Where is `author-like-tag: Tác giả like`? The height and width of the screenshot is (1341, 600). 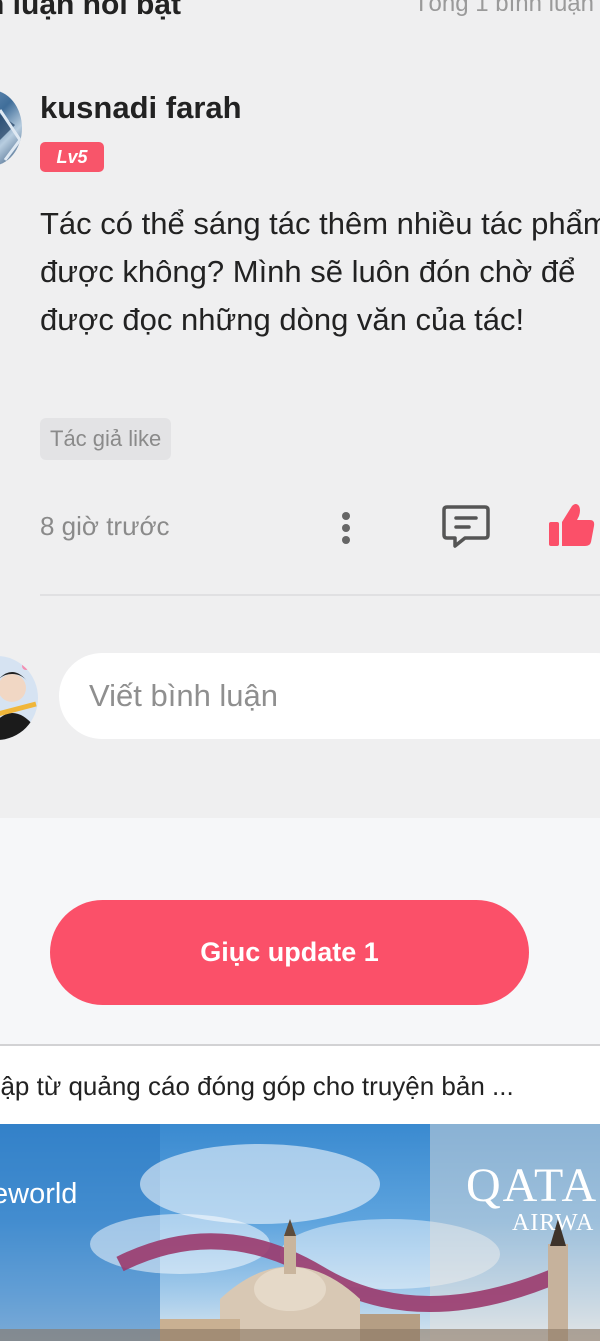 author-like-tag: Tác giả like is located at coordinates (106, 439).